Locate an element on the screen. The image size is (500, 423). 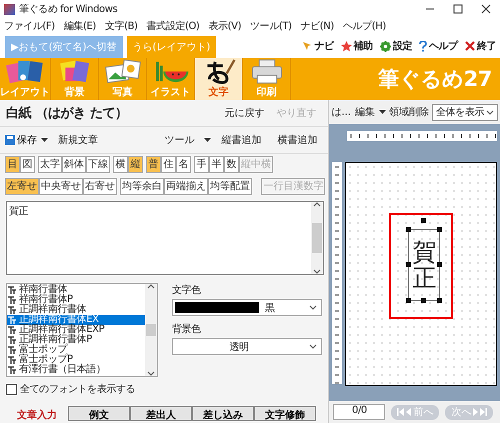
close-icon is located at coordinates (469, 46).